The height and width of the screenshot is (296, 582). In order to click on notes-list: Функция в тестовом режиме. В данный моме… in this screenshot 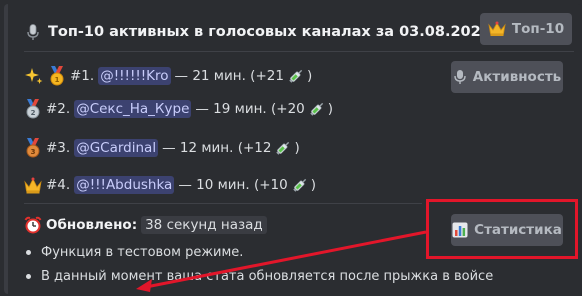, I will do `click(258, 264)`.